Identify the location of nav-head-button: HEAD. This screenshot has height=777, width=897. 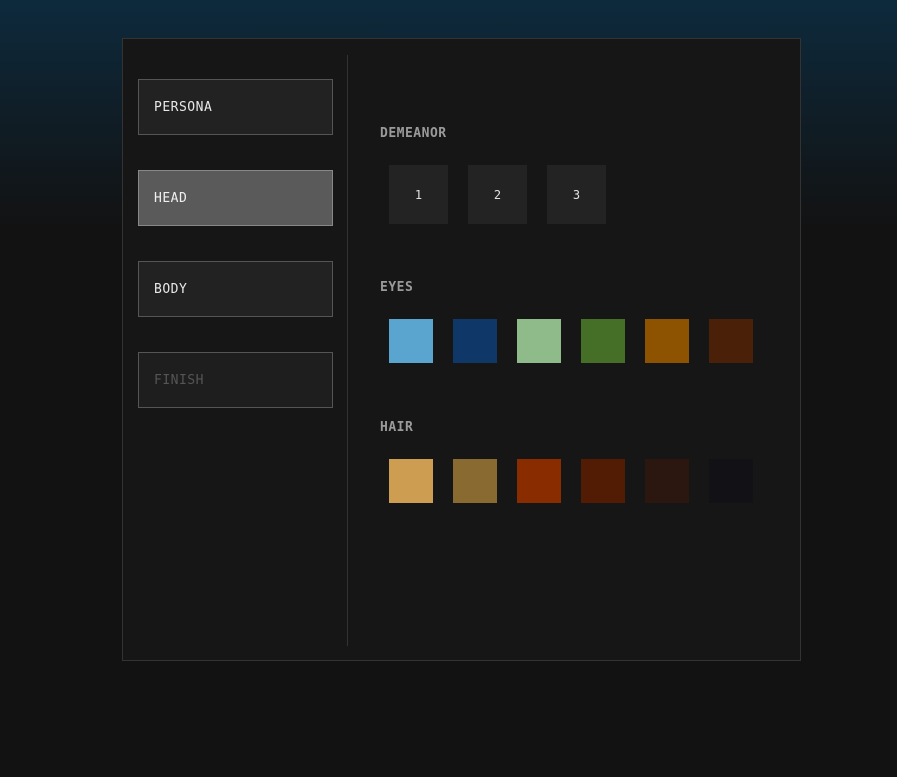
(235, 198).